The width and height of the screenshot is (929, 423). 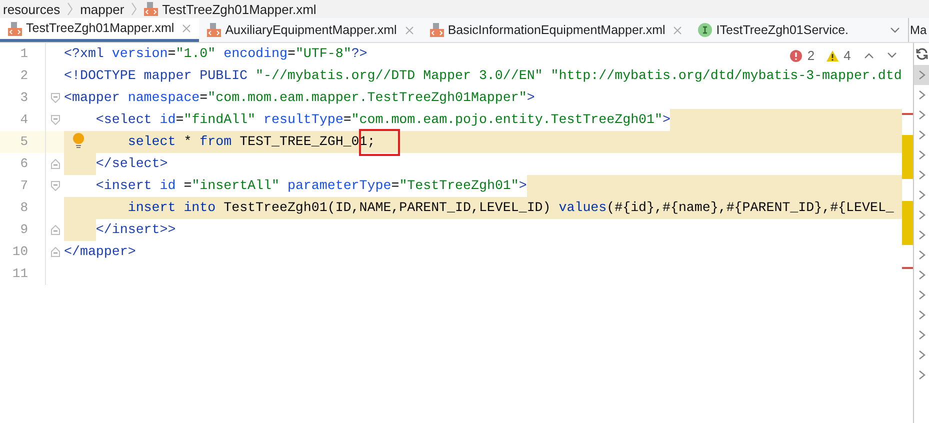 I want to click on line-number: 7, so click(x=24, y=186).